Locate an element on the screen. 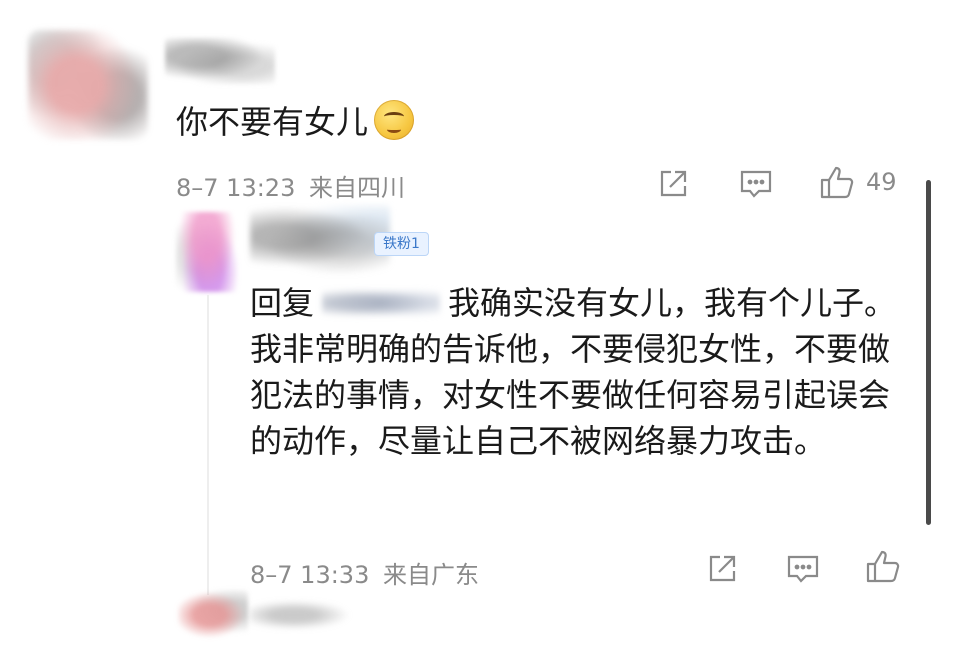 The width and height of the screenshot is (962, 651). reply-comment-icon is located at coordinates (803, 569).